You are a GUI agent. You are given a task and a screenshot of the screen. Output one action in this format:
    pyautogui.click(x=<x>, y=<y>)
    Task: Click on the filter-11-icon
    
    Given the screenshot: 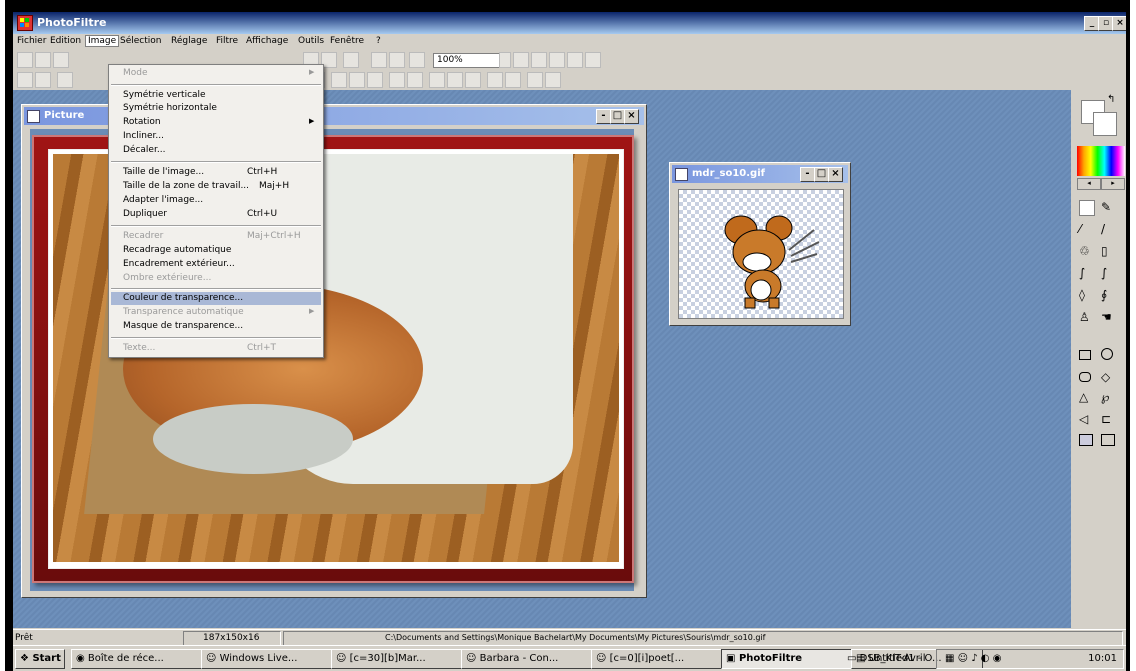 What is the action you would take?
    pyautogui.click(x=535, y=80)
    